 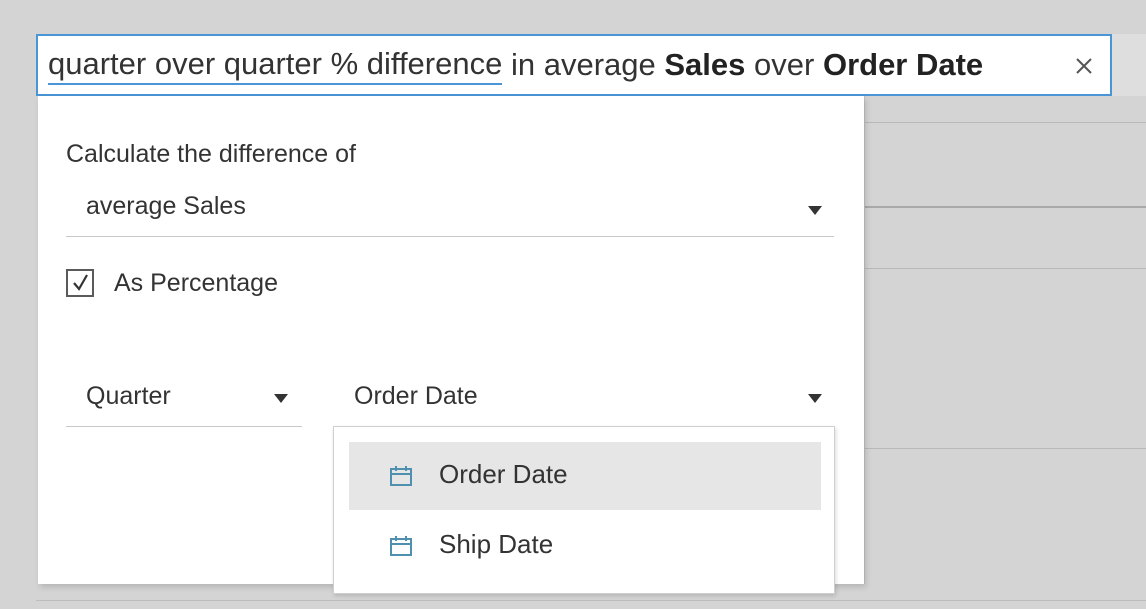 What do you see at coordinates (275, 65) in the screenshot?
I see `query-phrase: quarter over quarter % difference` at bounding box center [275, 65].